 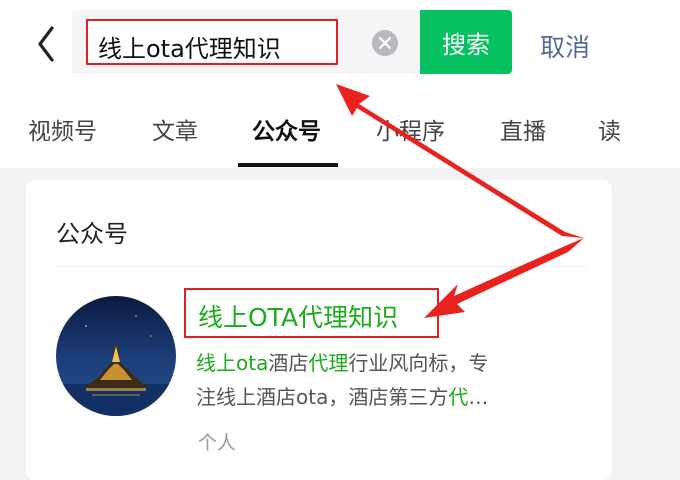 I want to click on chevron-left-icon, so click(x=46, y=44).